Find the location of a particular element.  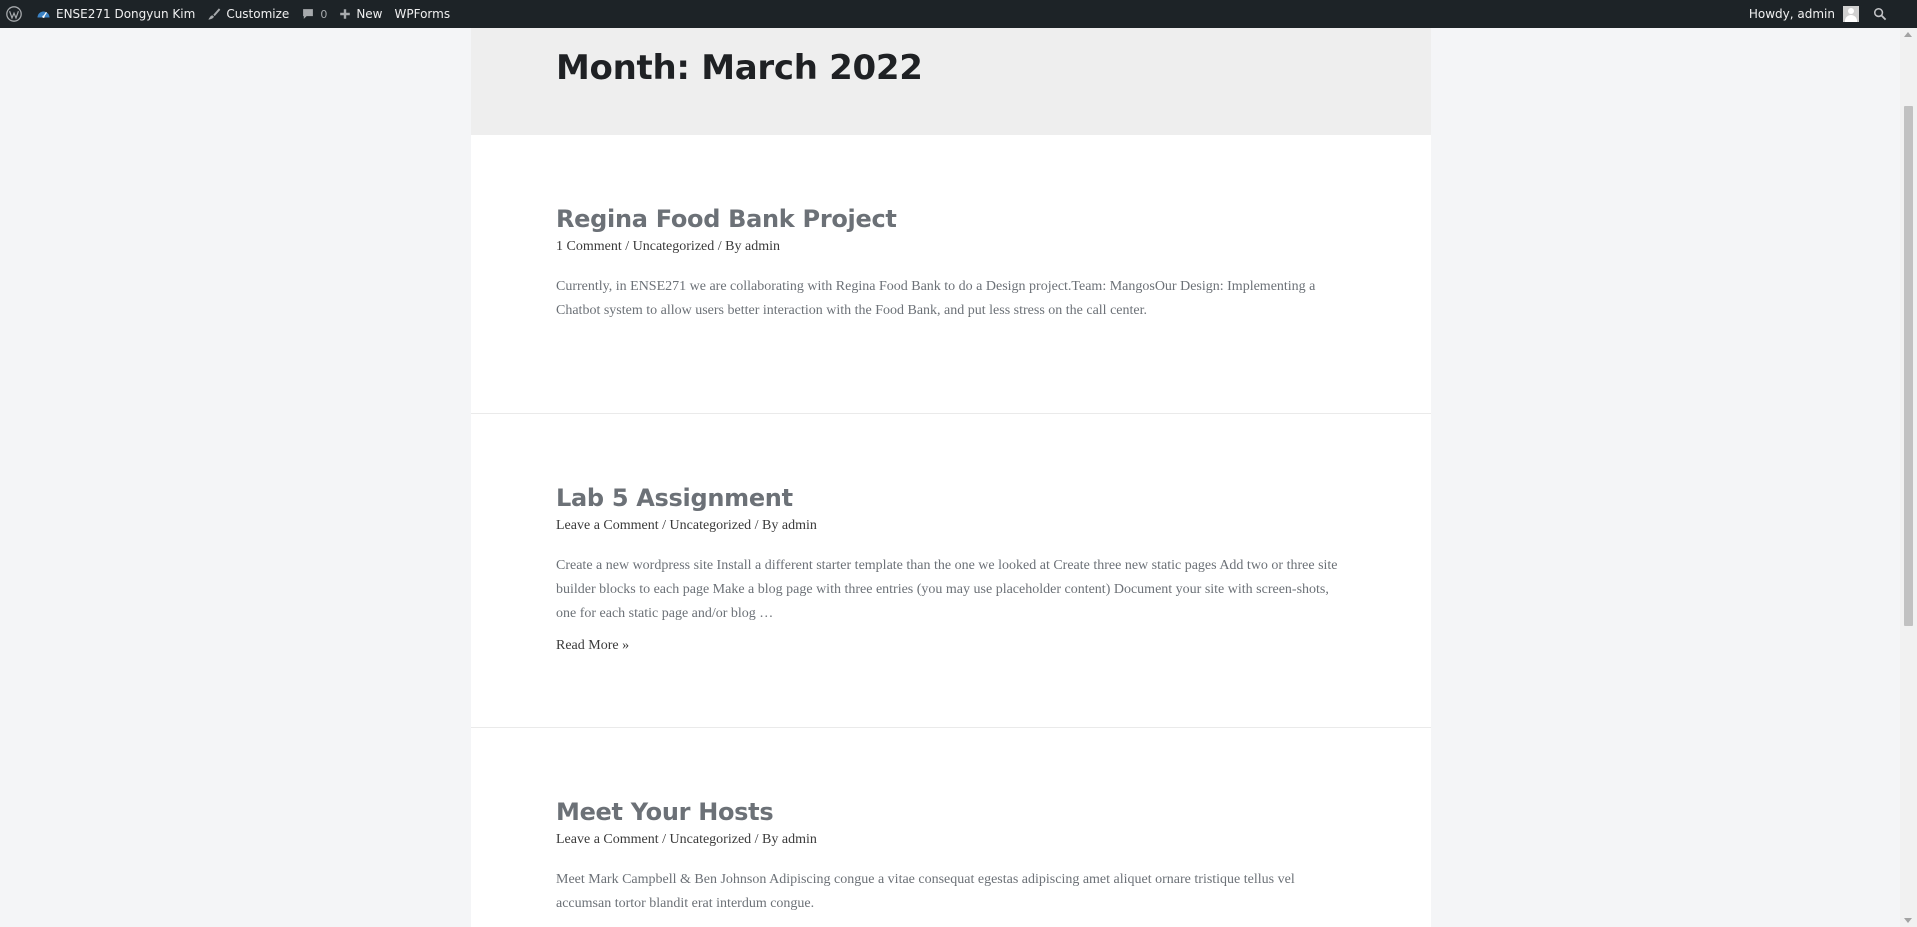

scroll-down-arrow-icon is located at coordinates (1908, 920).